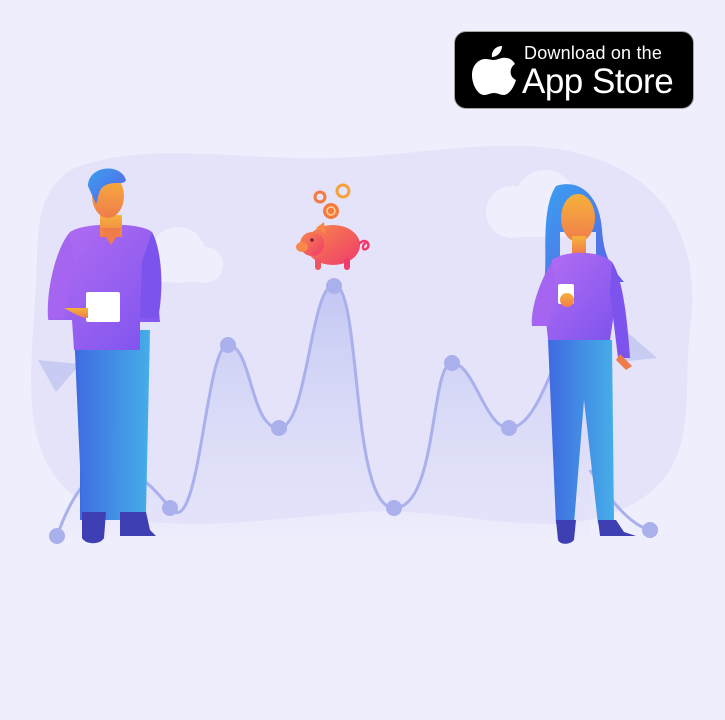  What do you see at coordinates (494, 70) in the screenshot?
I see `apple-logo-icon` at bounding box center [494, 70].